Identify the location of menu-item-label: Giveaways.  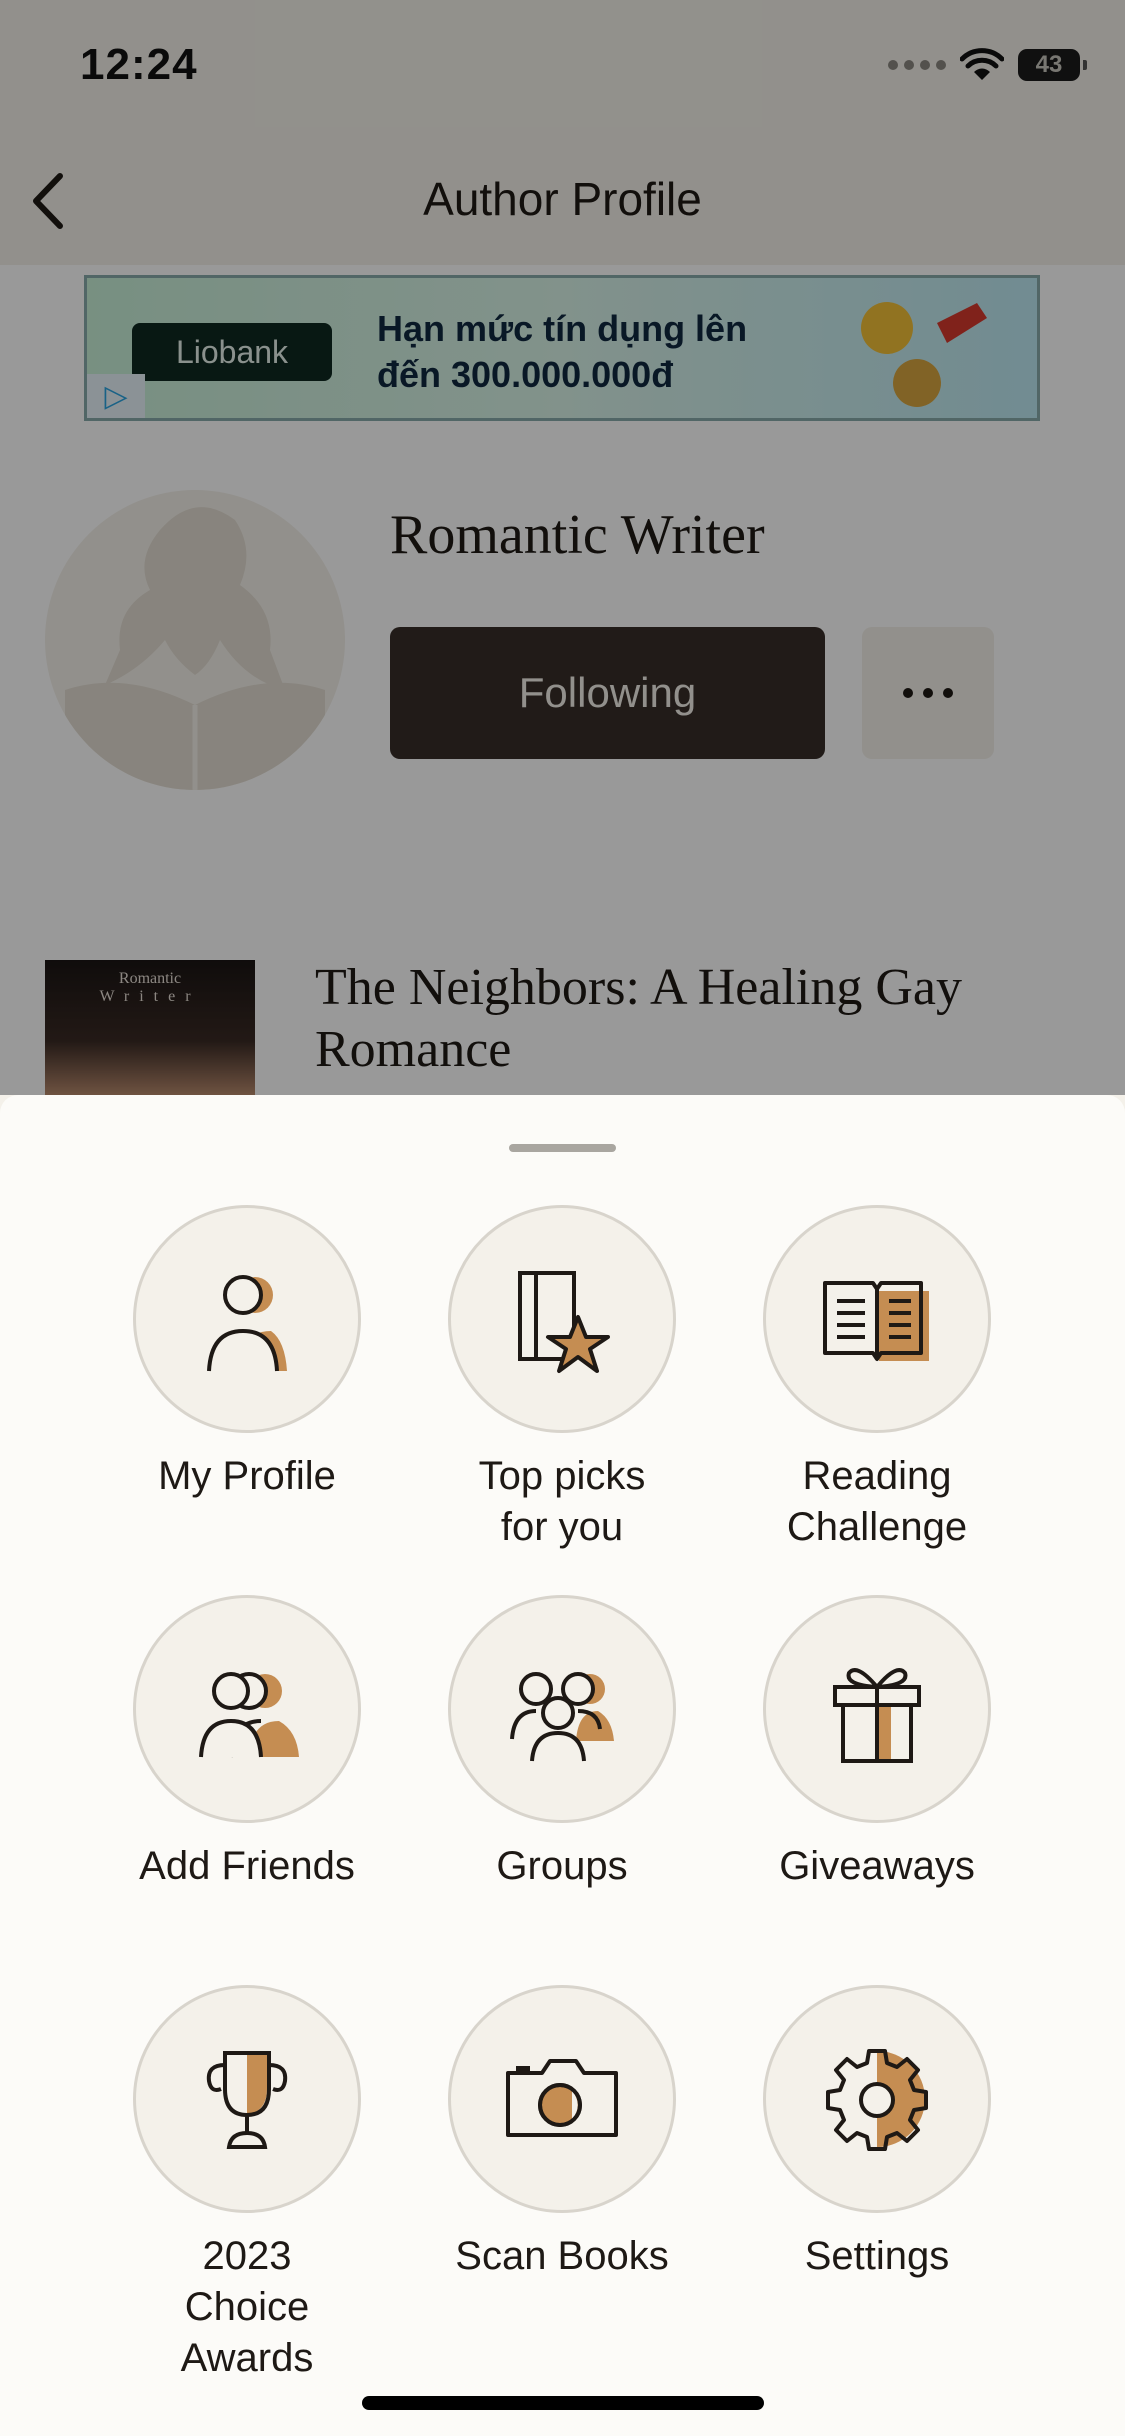
(877, 1866).